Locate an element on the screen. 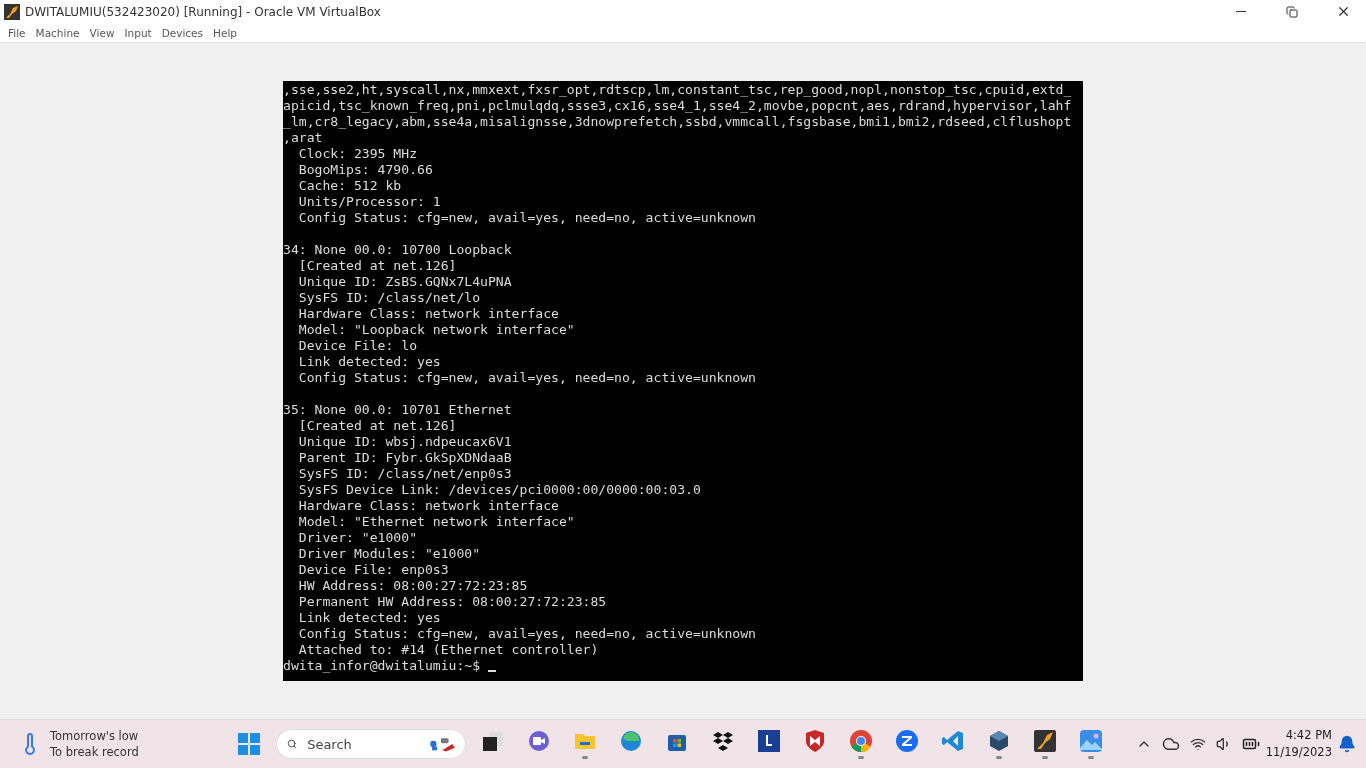 The width and height of the screenshot is (1366, 768). letter-l-icon is located at coordinates (769, 741).